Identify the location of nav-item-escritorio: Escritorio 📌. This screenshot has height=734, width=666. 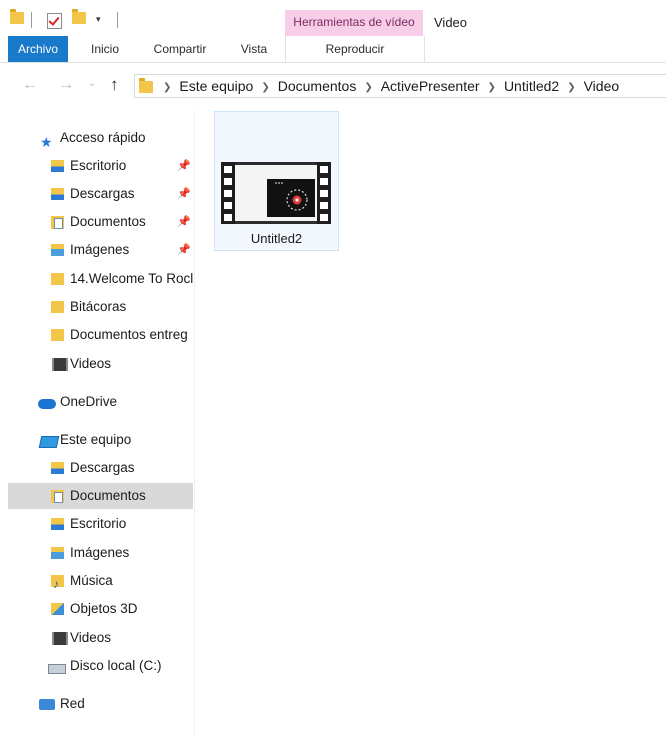
(97, 166).